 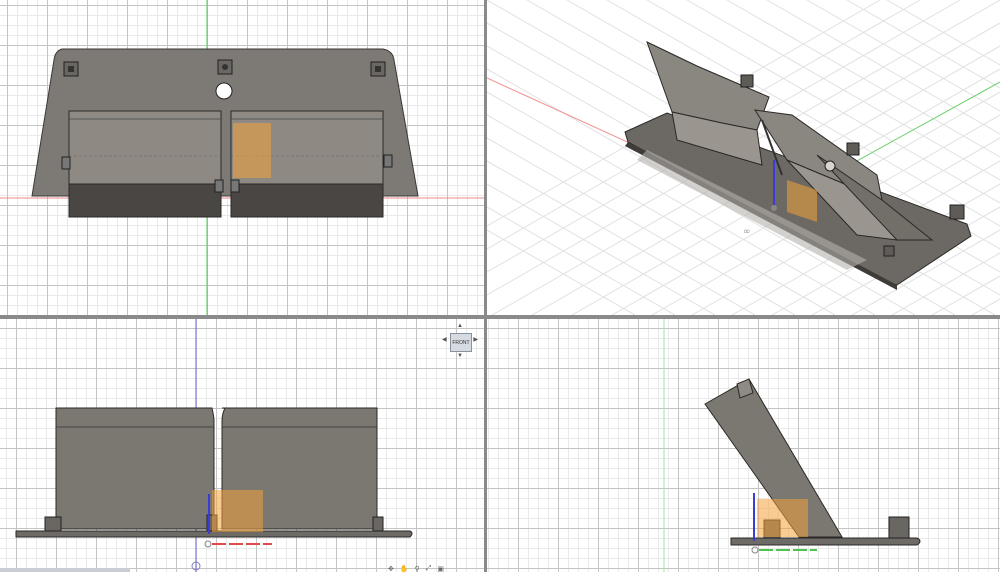 What do you see at coordinates (440, 568) in the screenshot?
I see `display-icon: ▣` at bounding box center [440, 568].